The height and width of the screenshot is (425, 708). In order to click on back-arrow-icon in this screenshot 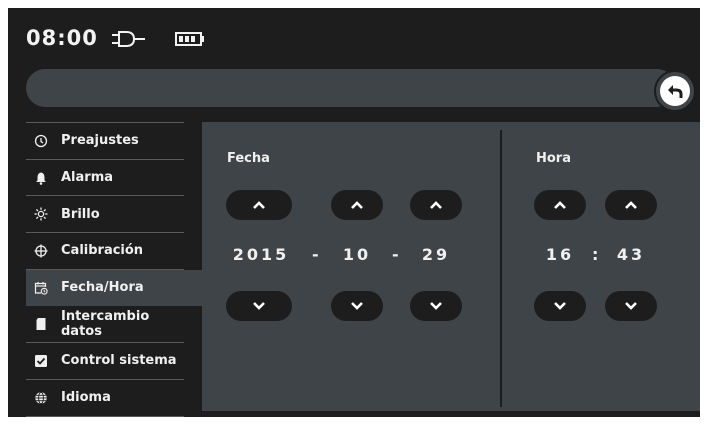, I will do `click(675, 91)`.